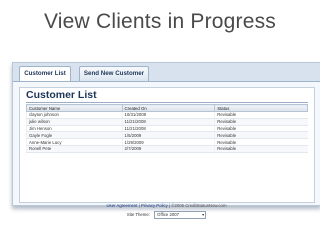 This screenshot has height=240, width=320. What do you see at coordinates (74, 149) in the screenshot?
I see `cell-customer-name: Ronell Pete` at bounding box center [74, 149].